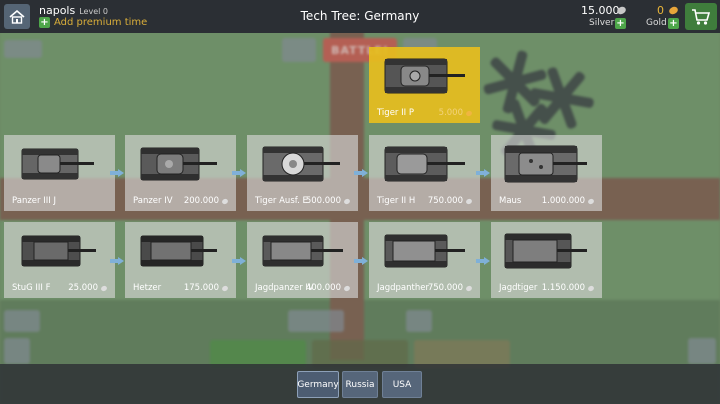 This screenshot has width=720, height=404. I want to click on cart-icon, so click(701, 16).